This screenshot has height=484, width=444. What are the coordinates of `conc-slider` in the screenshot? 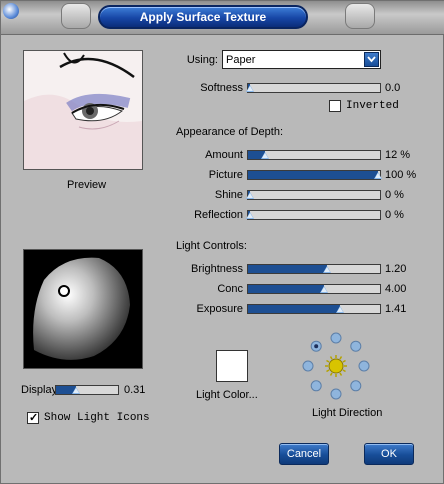 It's located at (314, 289).